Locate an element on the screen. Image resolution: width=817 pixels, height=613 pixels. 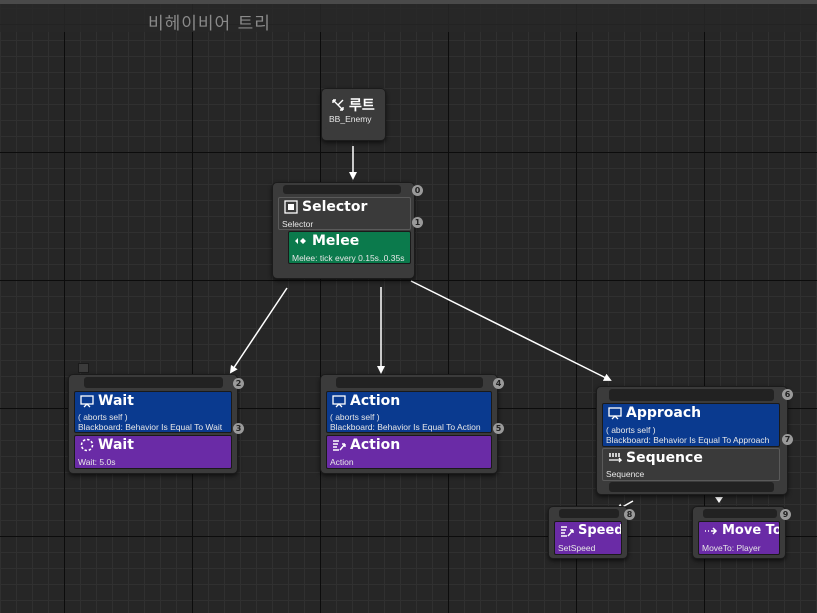
speed-input-pin is located at coordinates (589, 513).